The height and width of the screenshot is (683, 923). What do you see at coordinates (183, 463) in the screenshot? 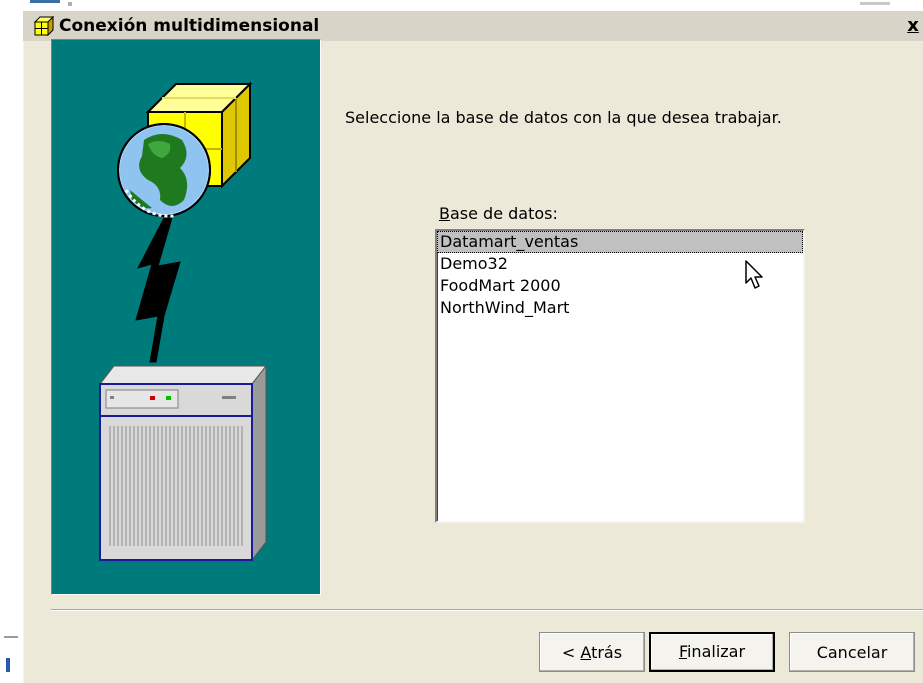
I see `server-icon` at bounding box center [183, 463].